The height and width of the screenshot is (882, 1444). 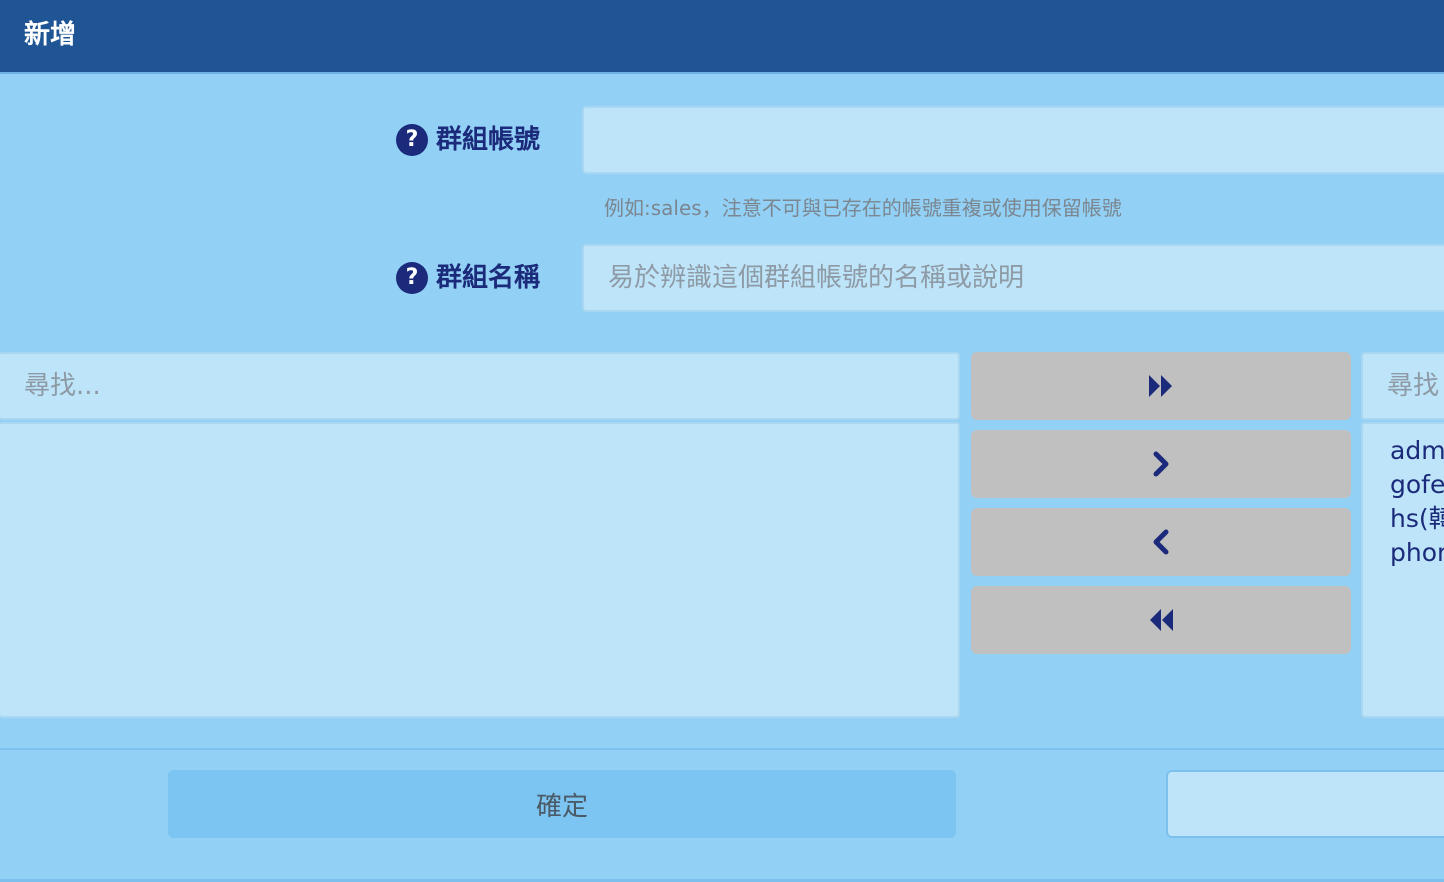 What do you see at coordinates (1417, 451) in the screenshot?
I see `list-item: adm` at bounding box center [1417, 451].